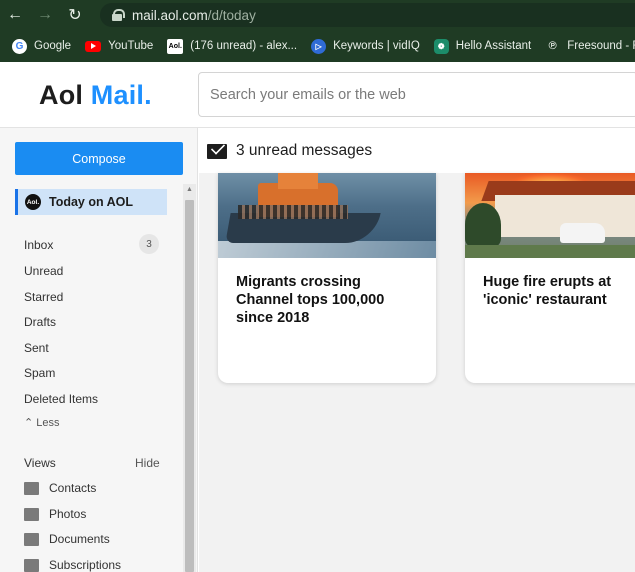 Image resolution: width=635 pixels, height=572 pixels. Describe the element at coordinates (39, 373) in the screenshot. I see `sidebar-item-spam: Spam` at that location.